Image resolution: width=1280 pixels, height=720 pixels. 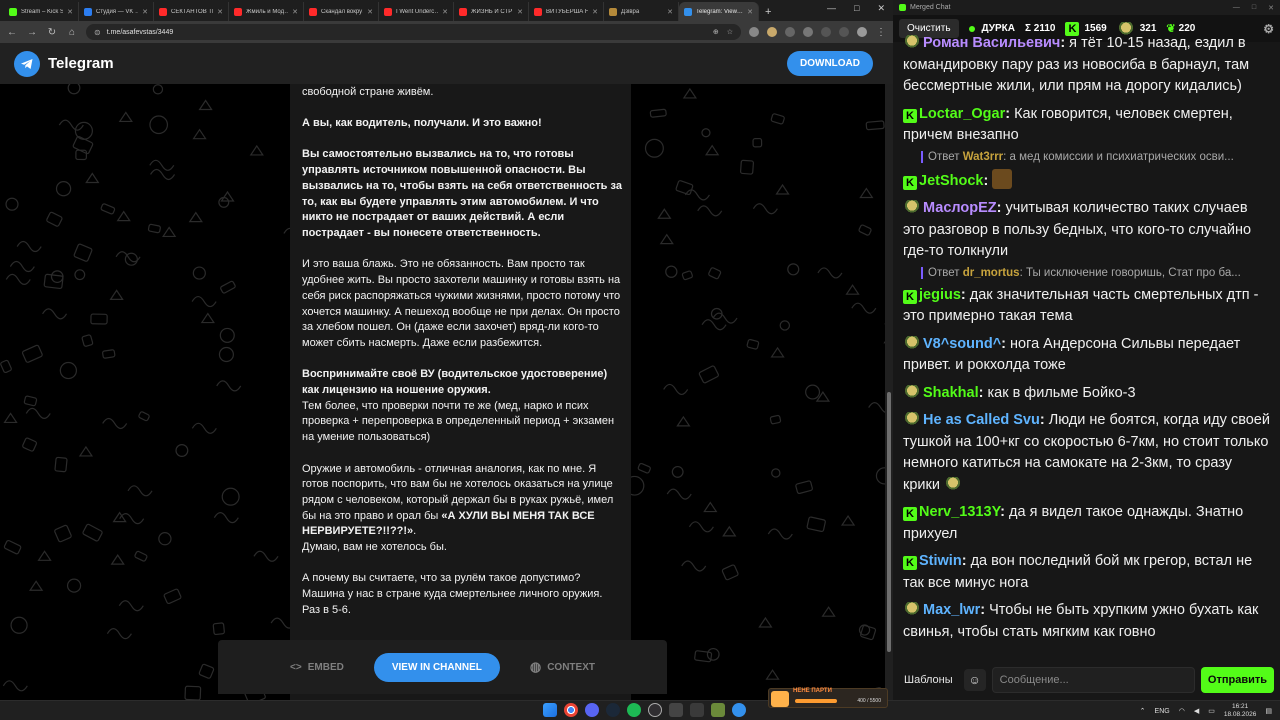 I want to click on notifications-icon: ▤, so click(x=1268, y=711).